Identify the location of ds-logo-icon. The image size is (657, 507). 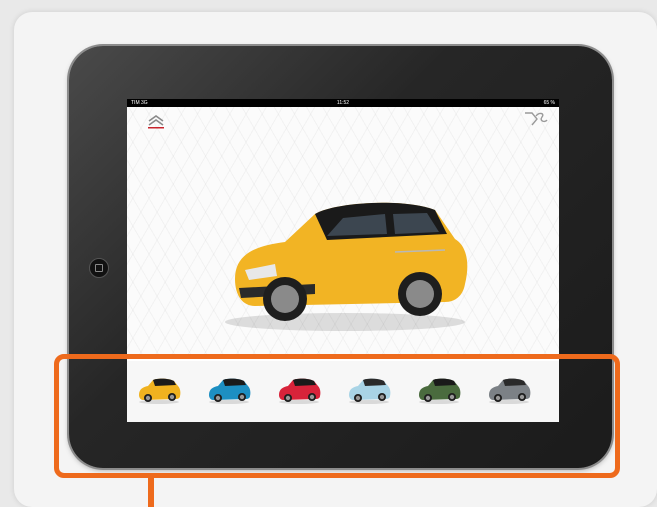
(536, 119).